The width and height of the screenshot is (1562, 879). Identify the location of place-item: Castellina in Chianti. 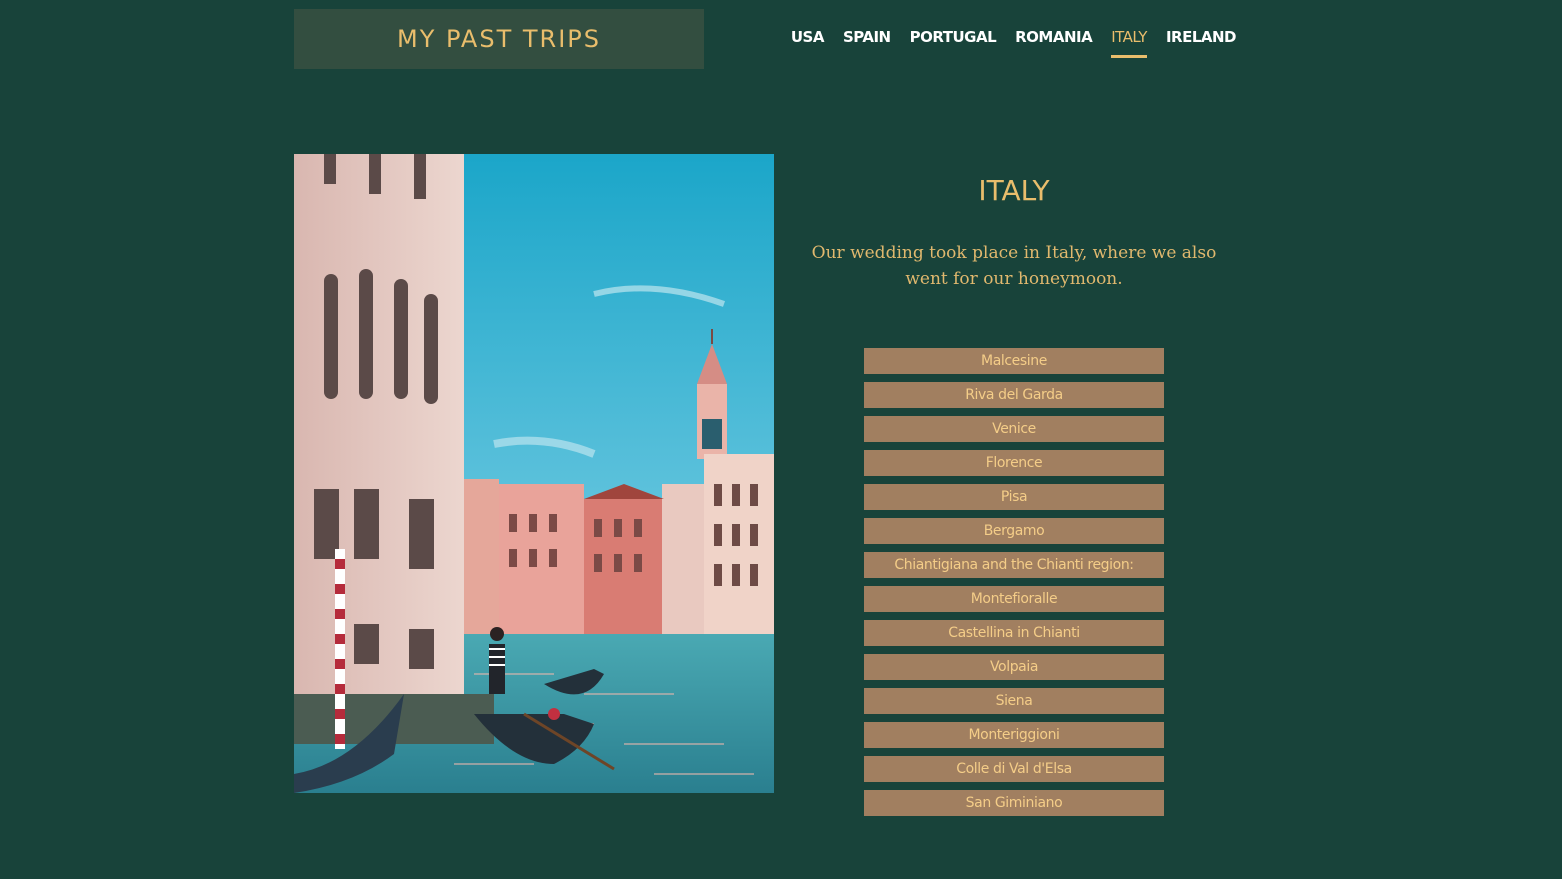
(1014, 633).